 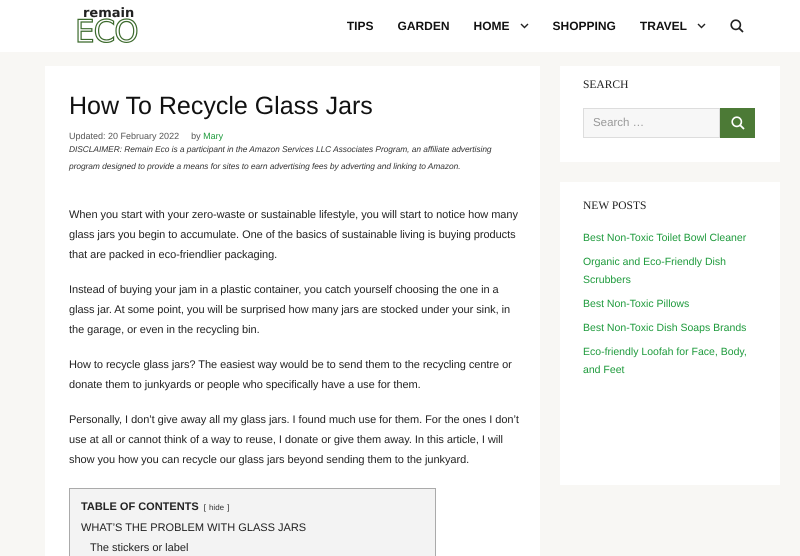 I want to click on nav-item: TIPS, so click(x=360, y=26).